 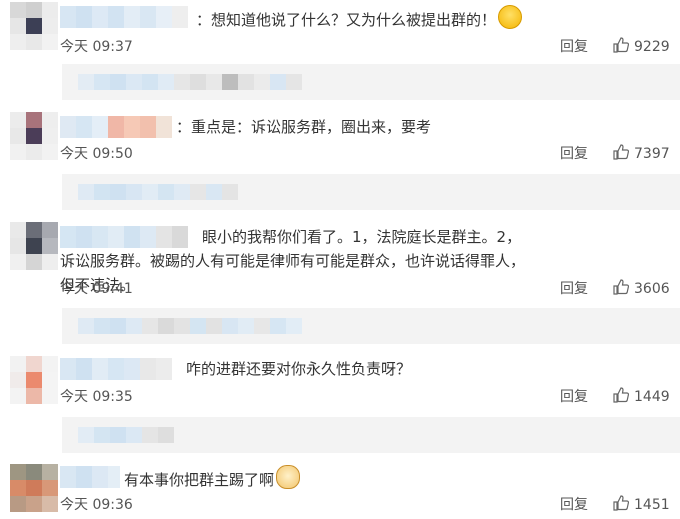 I want to click on comment-item: 有本事你把群主踢了啊 今天 09:36 回复 1451, so click(x=340, y=490).